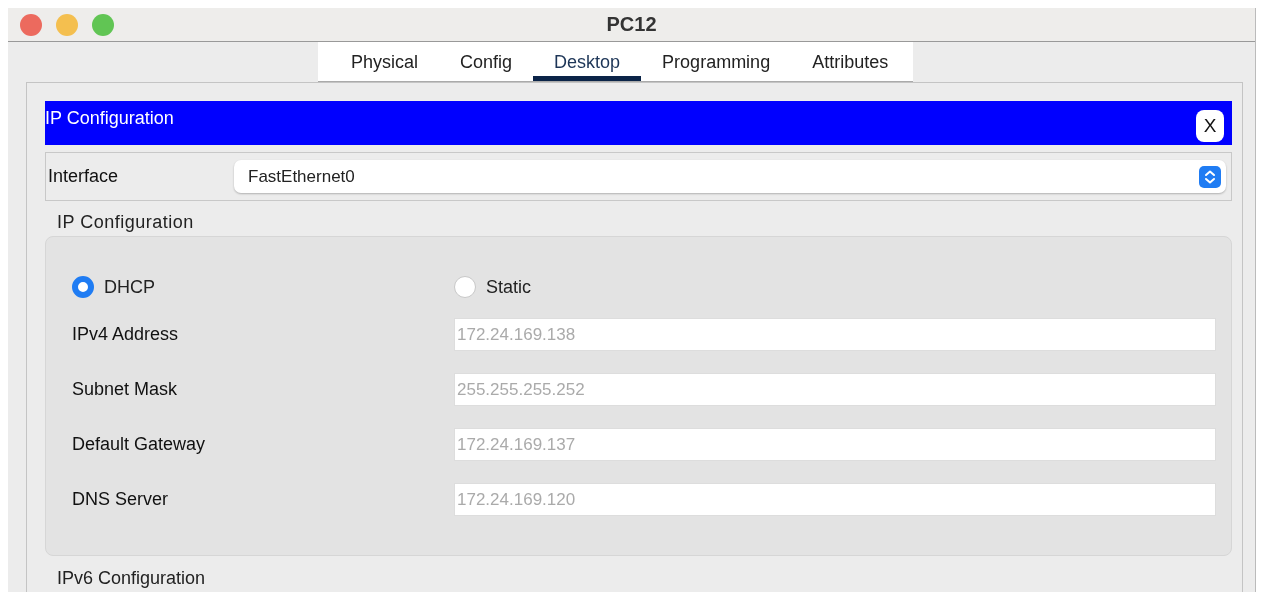 The height and width of the screenshot is (592, 1267). What do you see at coordinates (850, 61) in the screenshot?
I see `tab: Attributes` at bounding box center [850, 61].